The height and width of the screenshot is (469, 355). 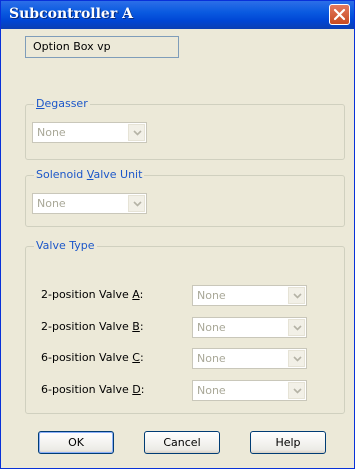 I want to click on close-button, so click(x=339, y=14).